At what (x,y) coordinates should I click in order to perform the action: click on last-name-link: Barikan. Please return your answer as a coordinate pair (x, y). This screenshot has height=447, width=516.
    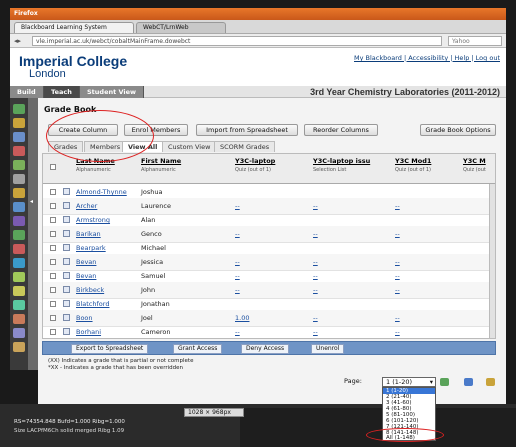
    Looking at the image, I should click on (88, 234).